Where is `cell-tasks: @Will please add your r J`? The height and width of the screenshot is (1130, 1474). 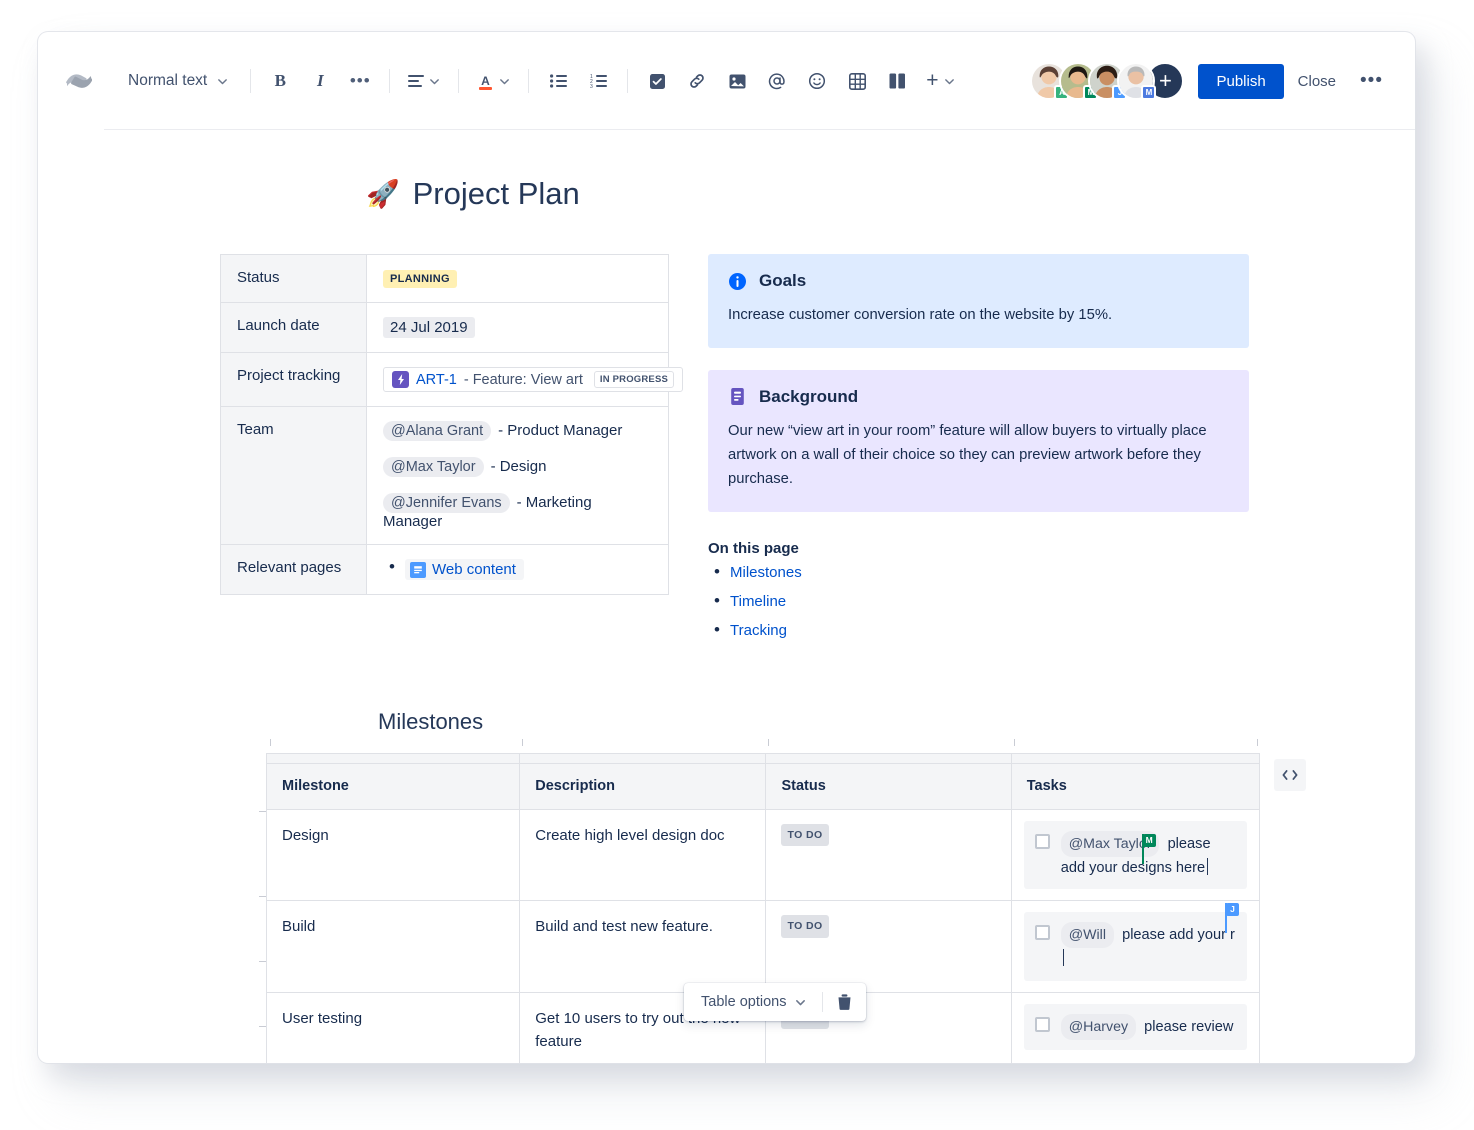
cell-tasks: @Will please add your r J is located at coordinates (1135, 947).